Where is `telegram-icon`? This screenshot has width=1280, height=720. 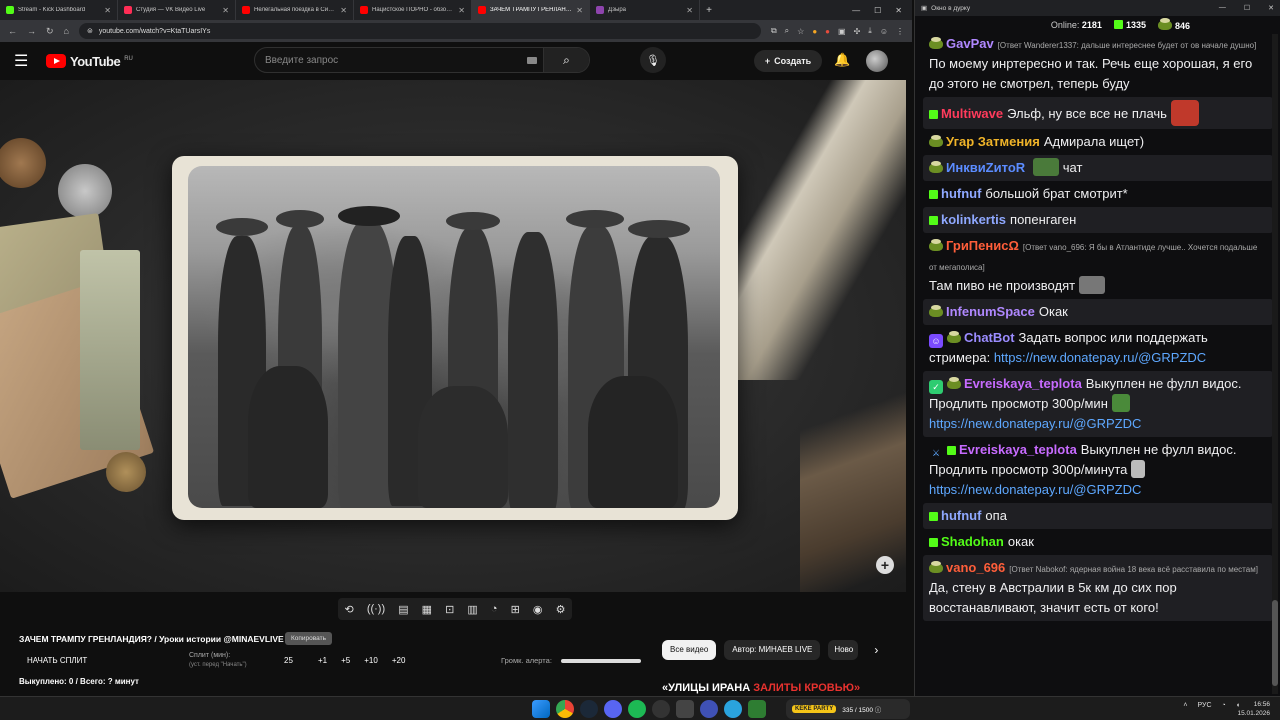
telegram-icon is located at coordinates (733, 709).